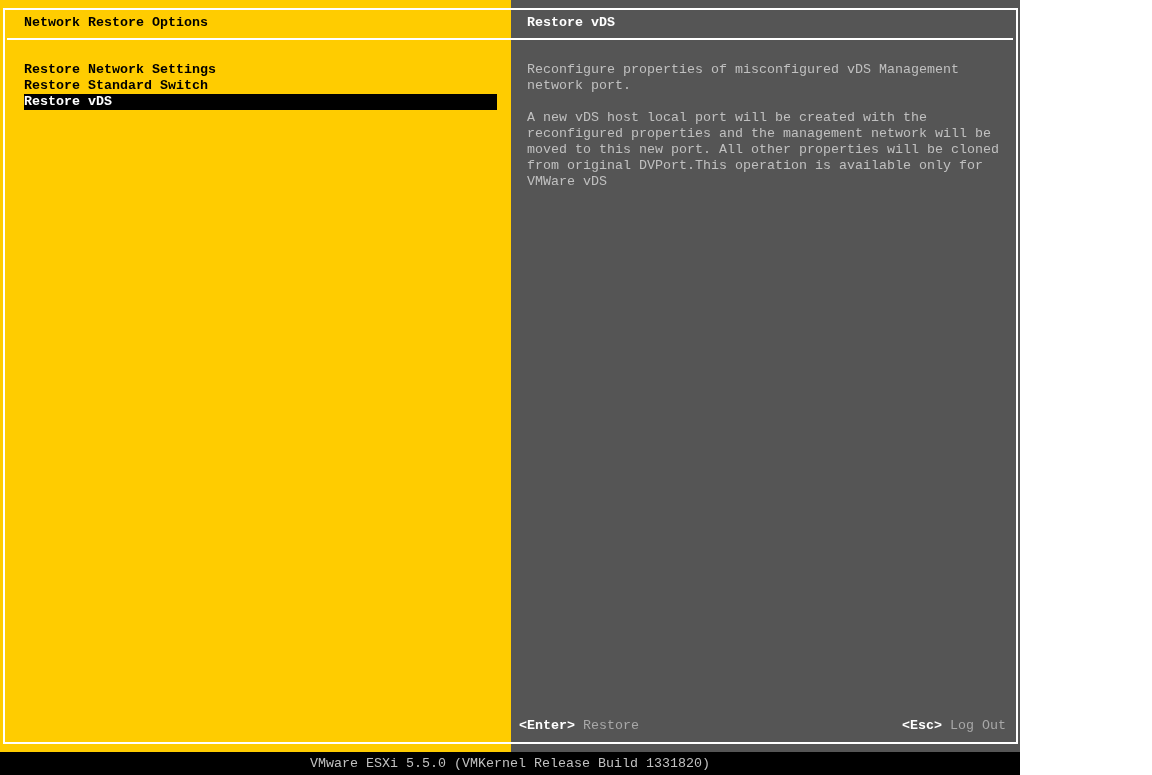 Image resolution: width=1152 pixels, height=775 pixels. I want to click on menu-item: Restore Network Settings, so click(260, 70).